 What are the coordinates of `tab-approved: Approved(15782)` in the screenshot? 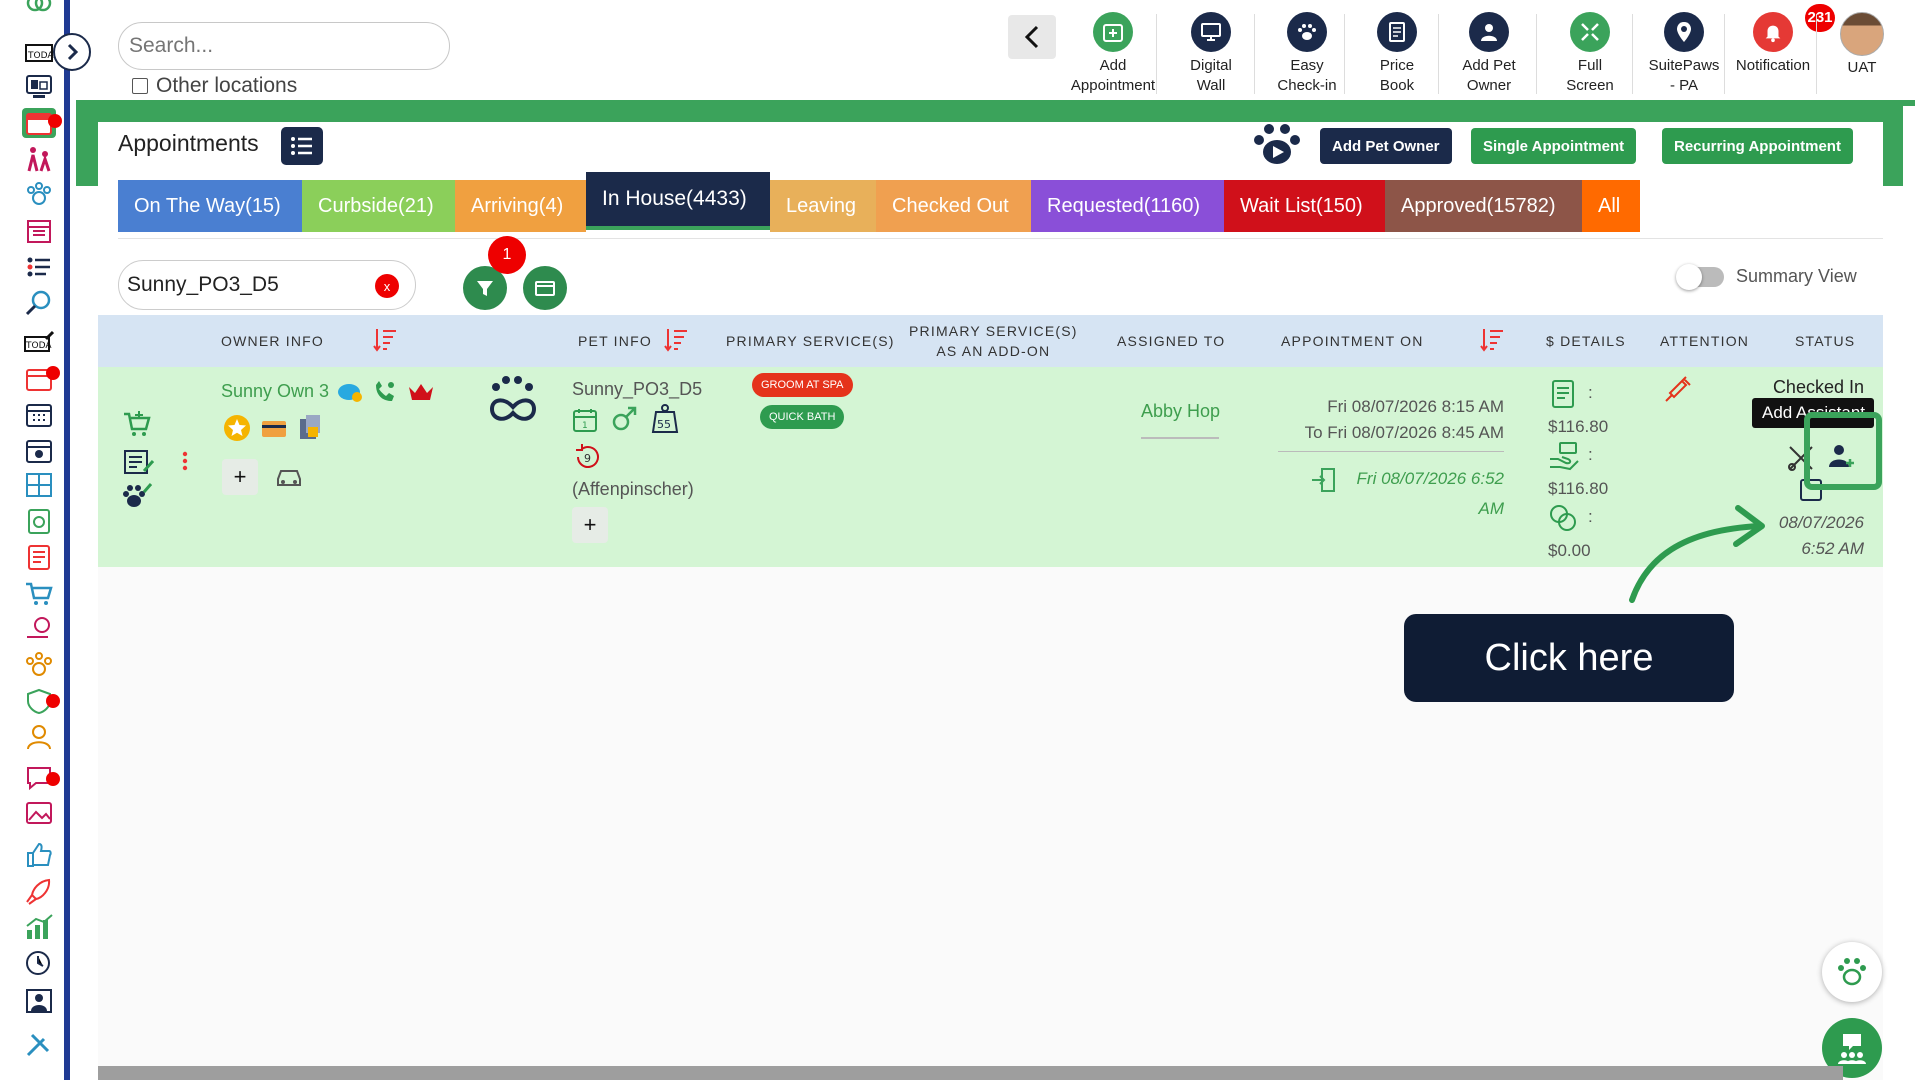 It's located at (1483, 206).